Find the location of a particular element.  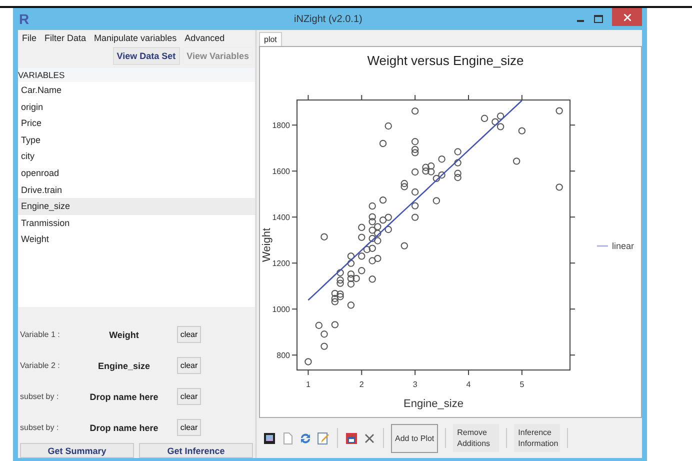

tick-label: 1600 is located at coordinates (281, 171).